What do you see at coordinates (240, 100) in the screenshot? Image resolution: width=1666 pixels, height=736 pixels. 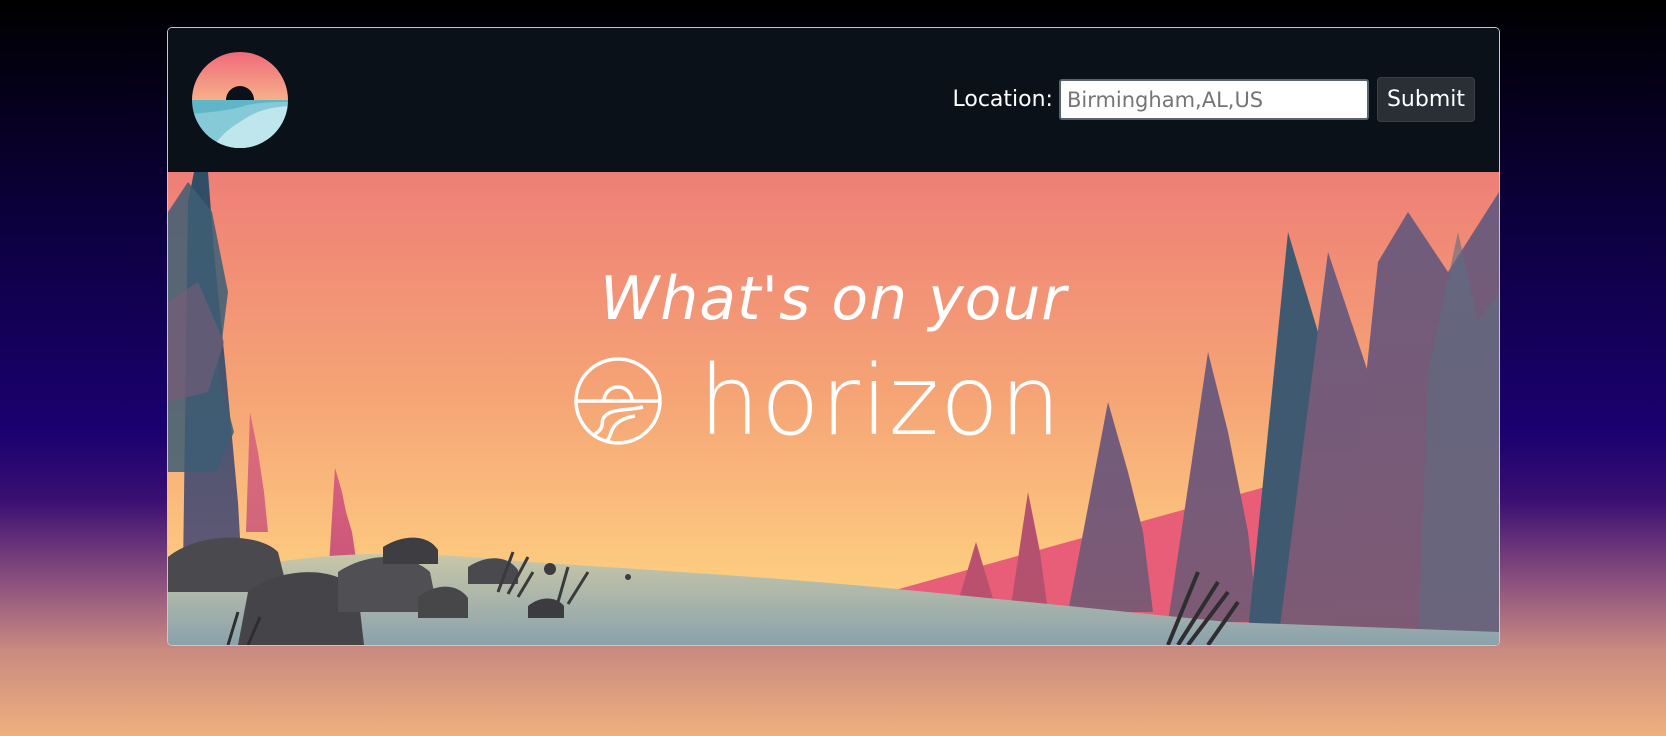 I see `sunset-horizon-logo-icon` at bounding box center [240, 100].